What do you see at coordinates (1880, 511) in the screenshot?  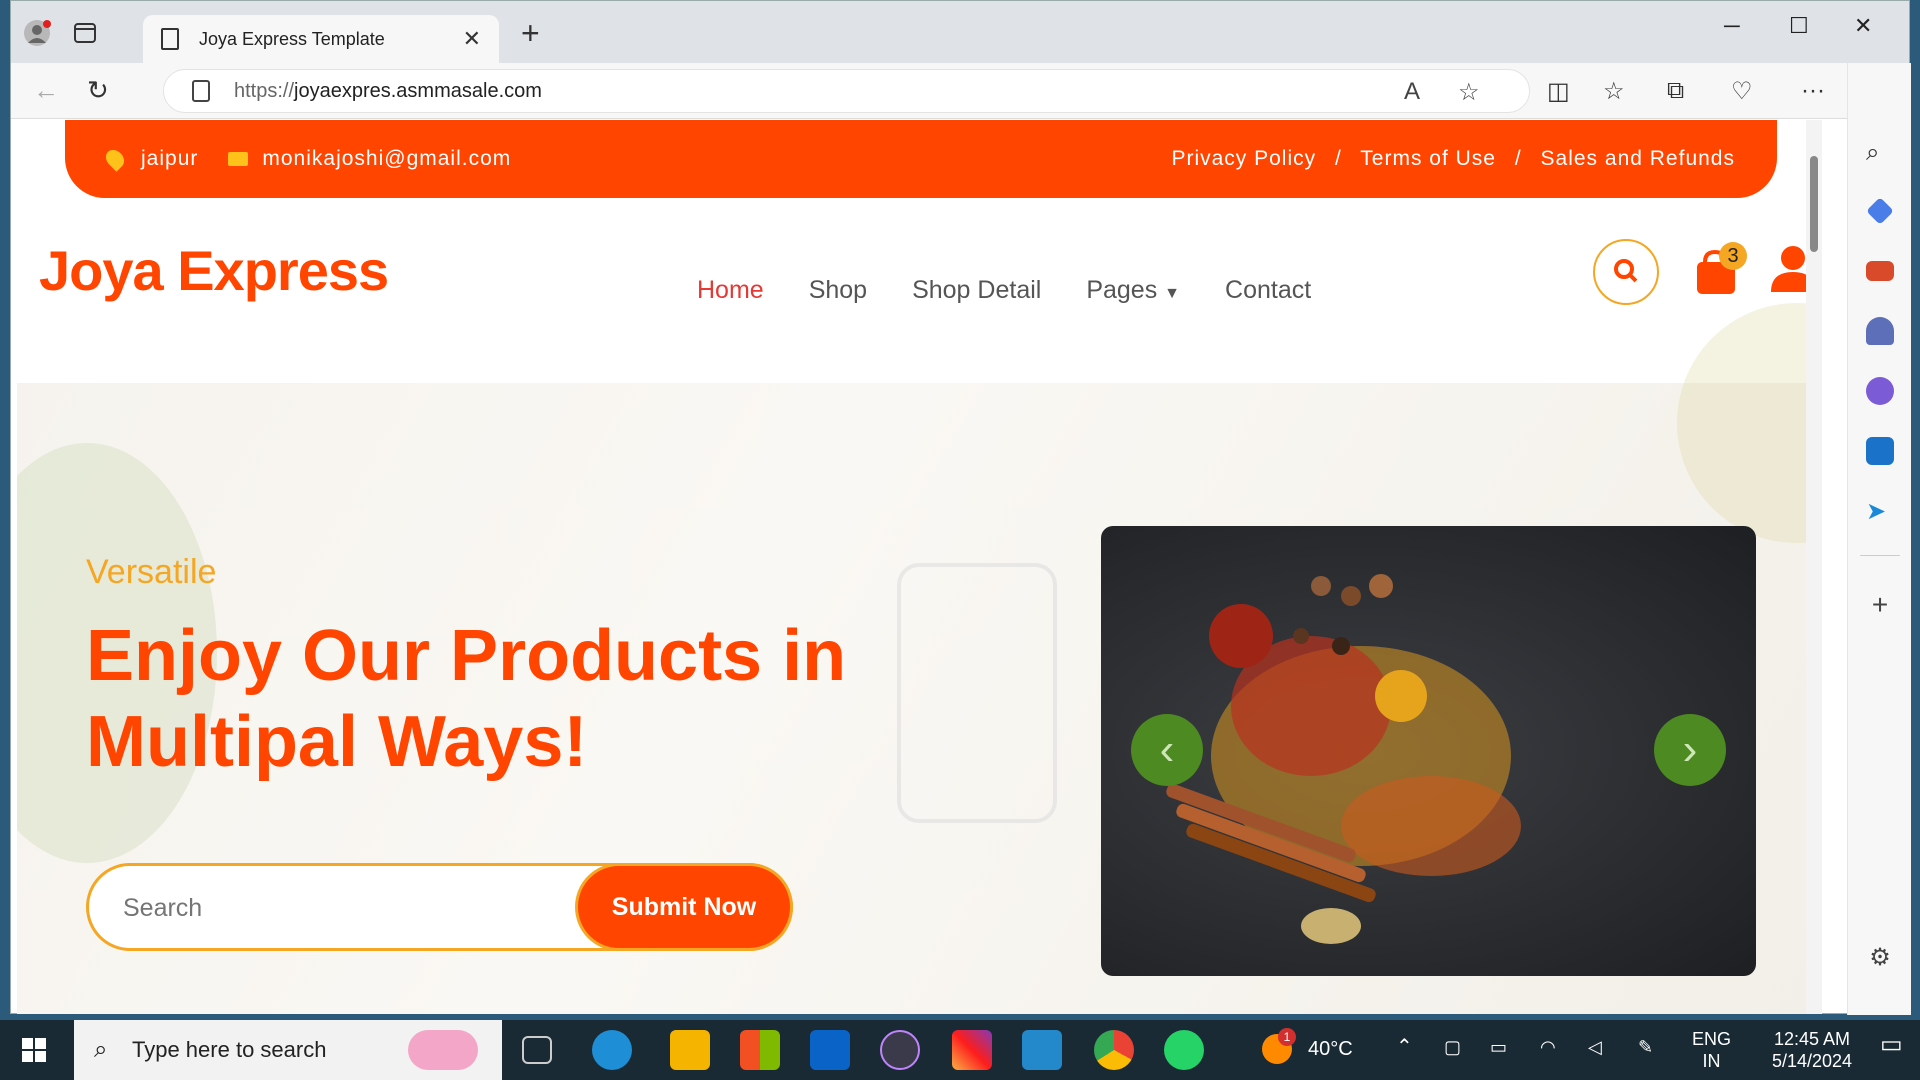 I see `send-icon: ➤` at bounding box center [1880, 511].